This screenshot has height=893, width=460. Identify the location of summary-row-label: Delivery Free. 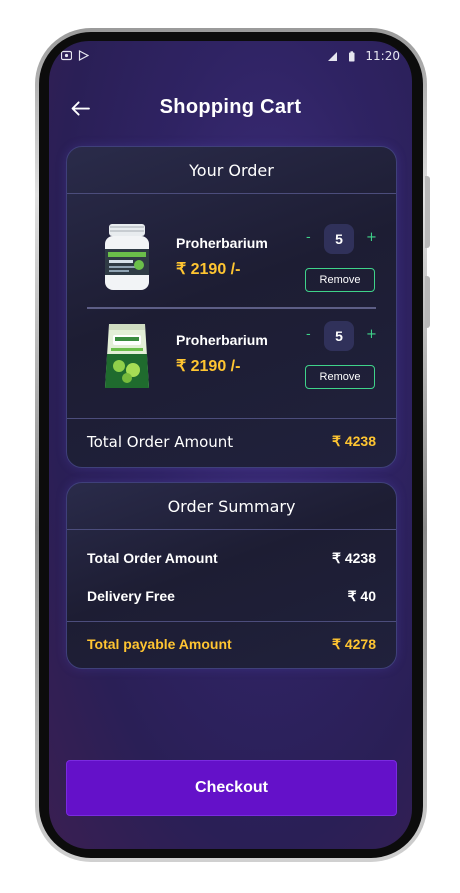
(131, 596).